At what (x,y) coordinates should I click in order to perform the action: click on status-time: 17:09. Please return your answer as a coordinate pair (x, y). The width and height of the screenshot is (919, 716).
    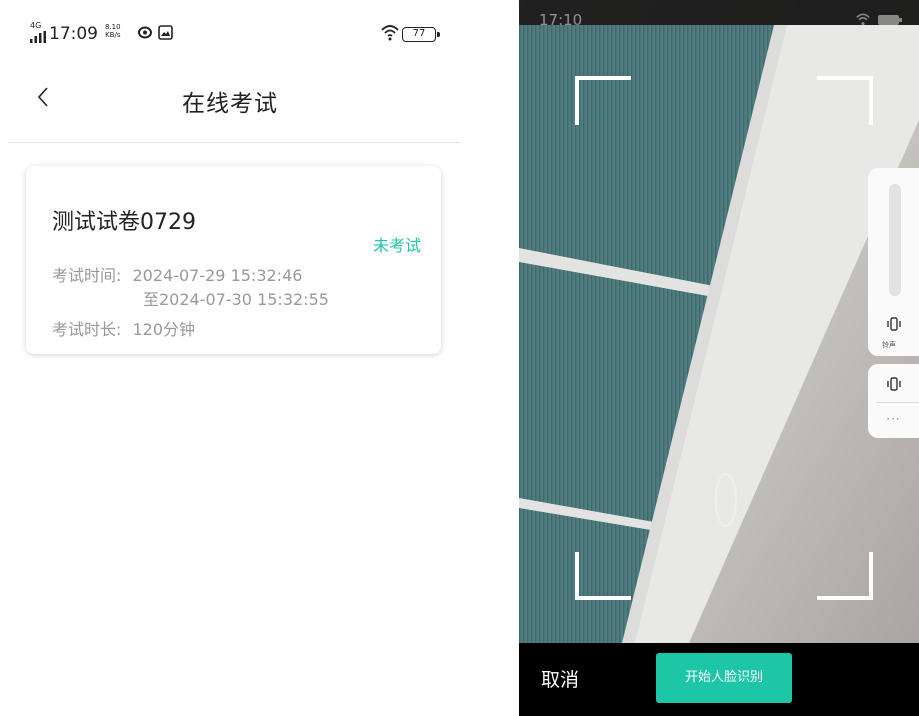
    Looking at the image, I should click on (73, 34).